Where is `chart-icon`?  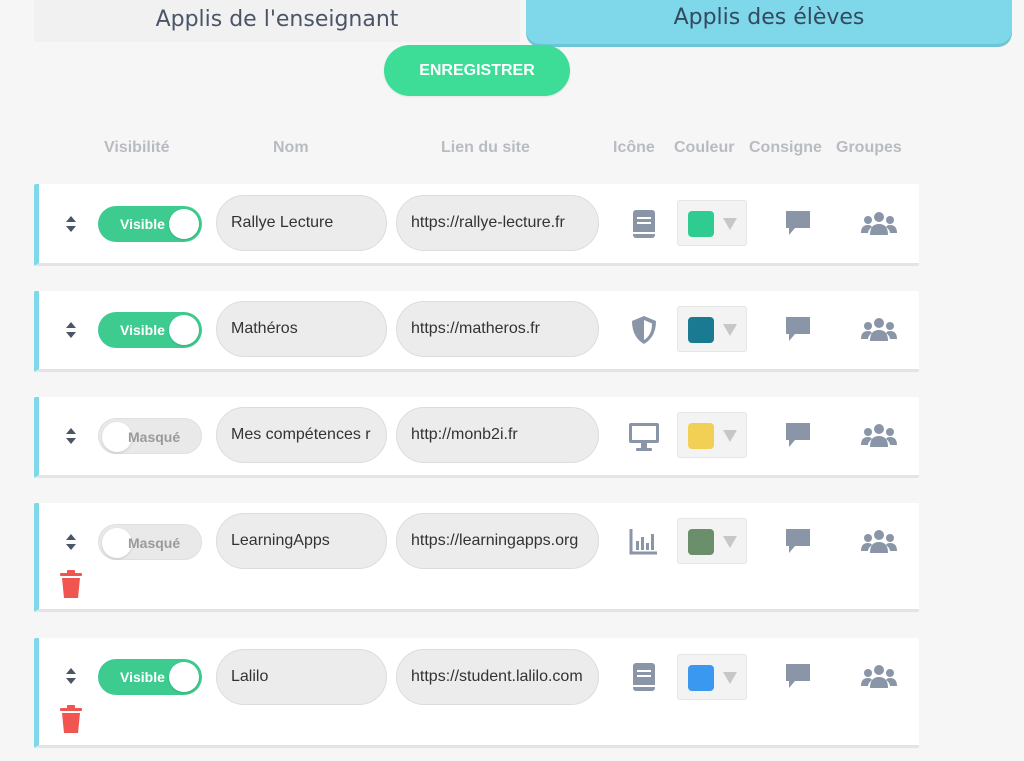 chart-icon is located at coordinates (644, 542).